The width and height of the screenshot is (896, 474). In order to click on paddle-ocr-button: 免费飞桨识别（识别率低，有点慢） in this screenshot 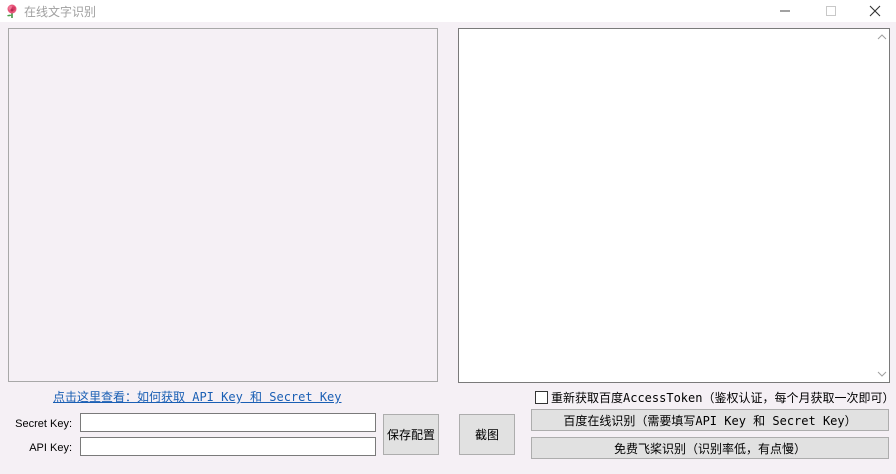, I will do `click(710, 448)`.